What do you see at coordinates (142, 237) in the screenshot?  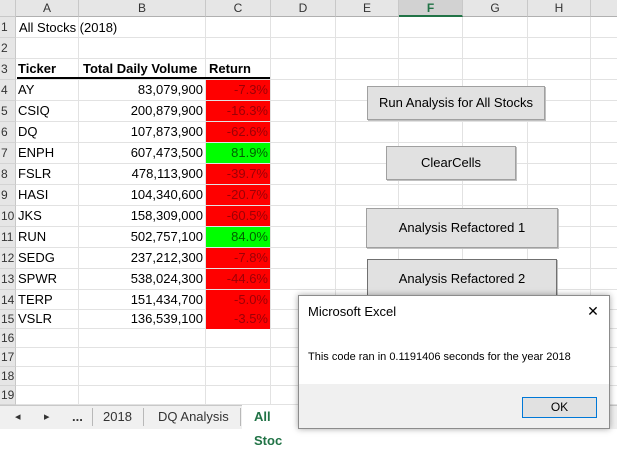 I see `volume-cell: 502,757,100` at bounding box center [142, 237].